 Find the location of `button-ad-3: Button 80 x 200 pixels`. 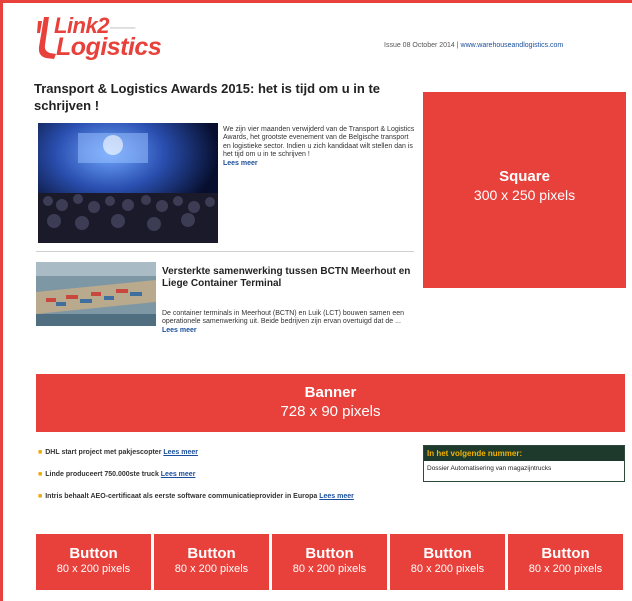

button-ad-3: Button 80 x 200 pixels is located at coordinates (329, 562).